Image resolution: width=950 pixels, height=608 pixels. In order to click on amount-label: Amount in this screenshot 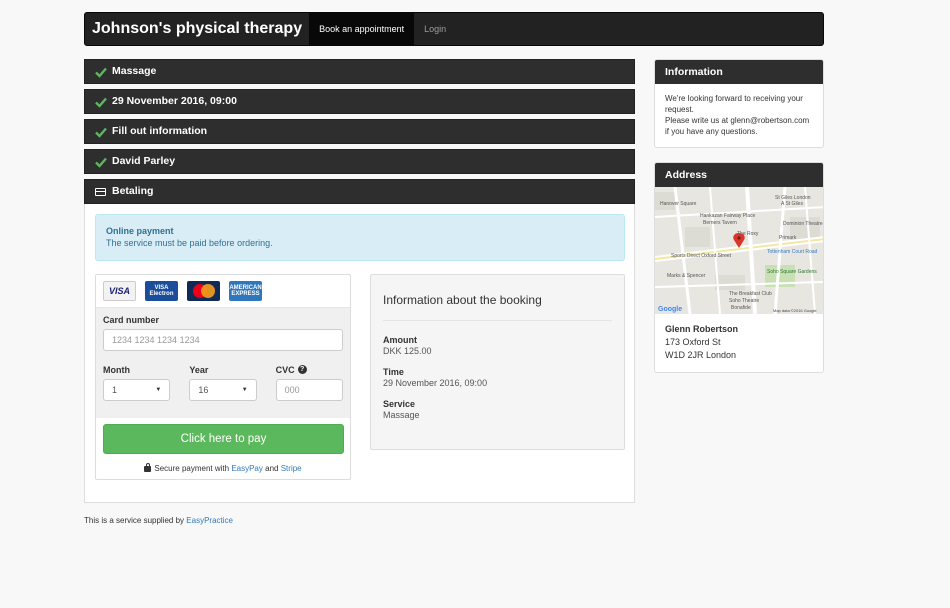, I will do `click(400, 340)`.